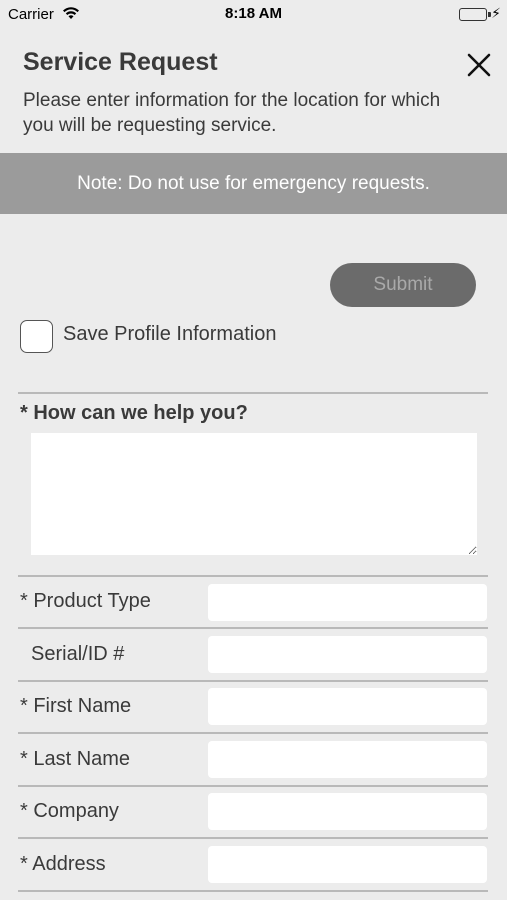 The height and width of the screenshot is (900, 507). Describe the element at coordinates (85, 601) in the screenshot. I see `product-type-label: * Product Type` at that location.